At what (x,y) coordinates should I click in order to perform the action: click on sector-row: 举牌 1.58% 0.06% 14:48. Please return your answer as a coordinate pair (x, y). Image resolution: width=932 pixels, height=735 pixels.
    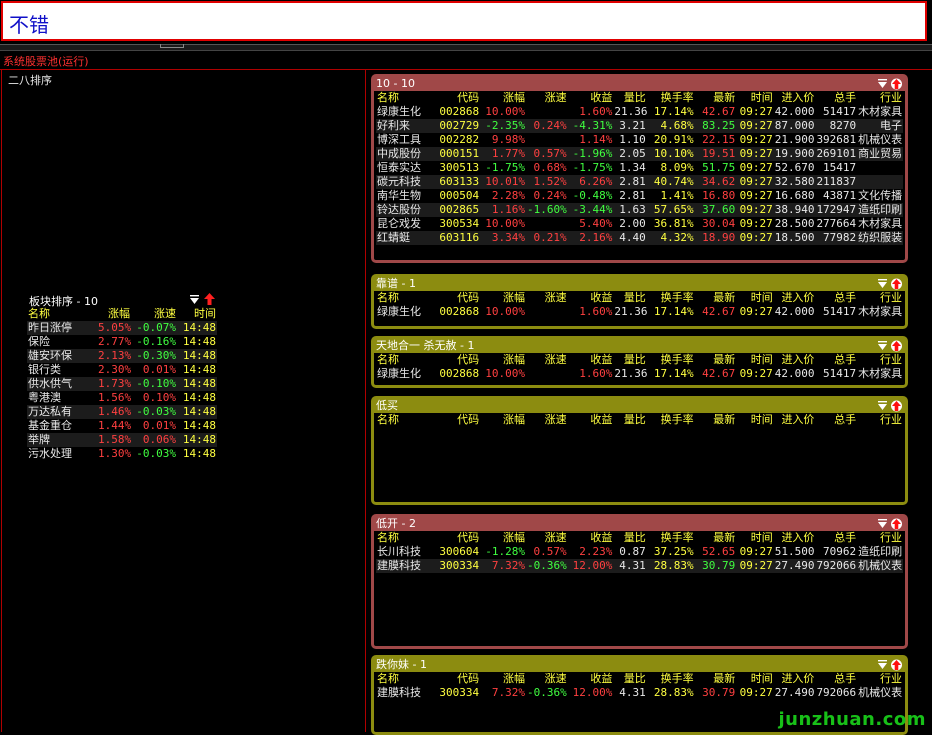
    Looking at the image, I should click on (122, 440).